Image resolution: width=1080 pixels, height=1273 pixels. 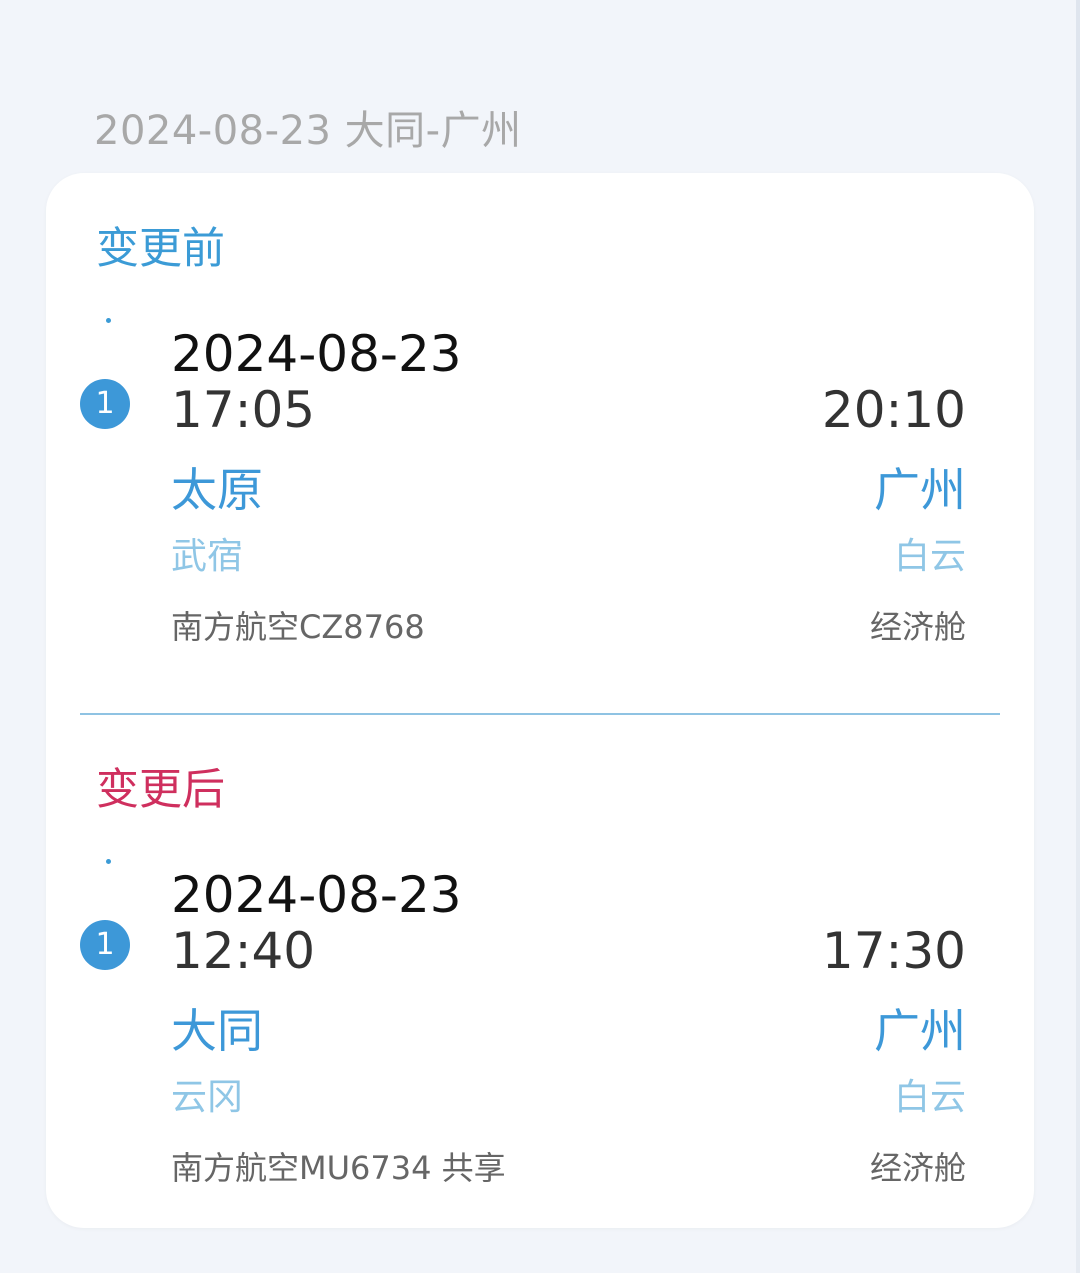 I want to click on before-change-title: 变更前, so click(x=160, y=249).